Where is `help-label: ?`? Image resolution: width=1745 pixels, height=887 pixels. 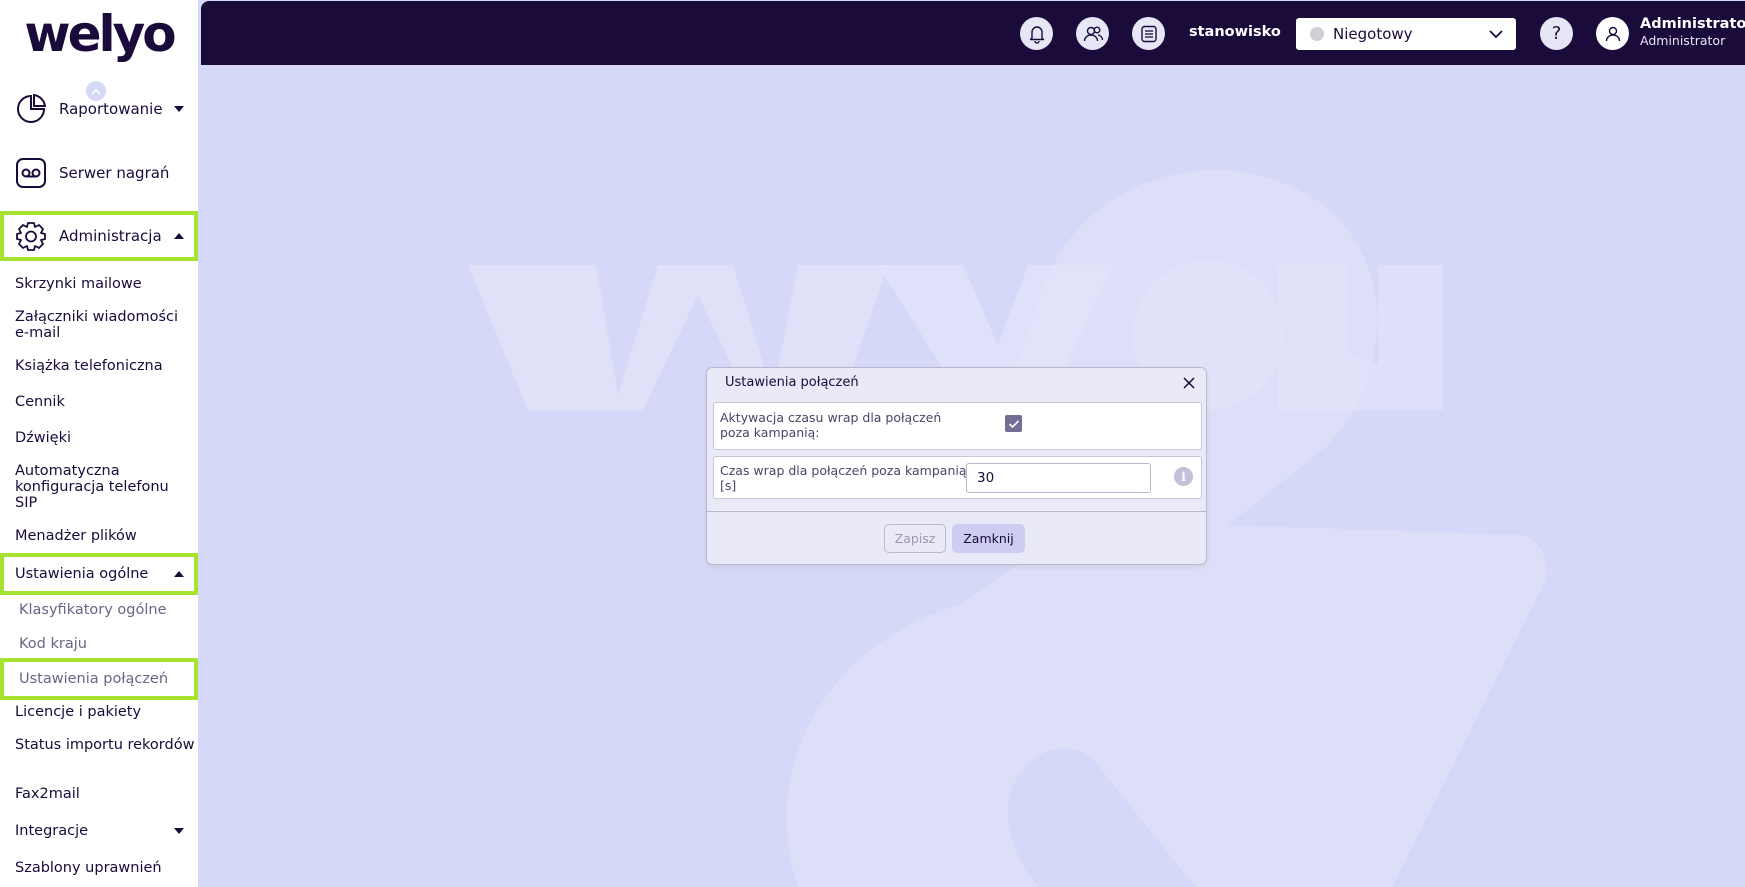 help-label: ? is located at coordinates (1556, 33).